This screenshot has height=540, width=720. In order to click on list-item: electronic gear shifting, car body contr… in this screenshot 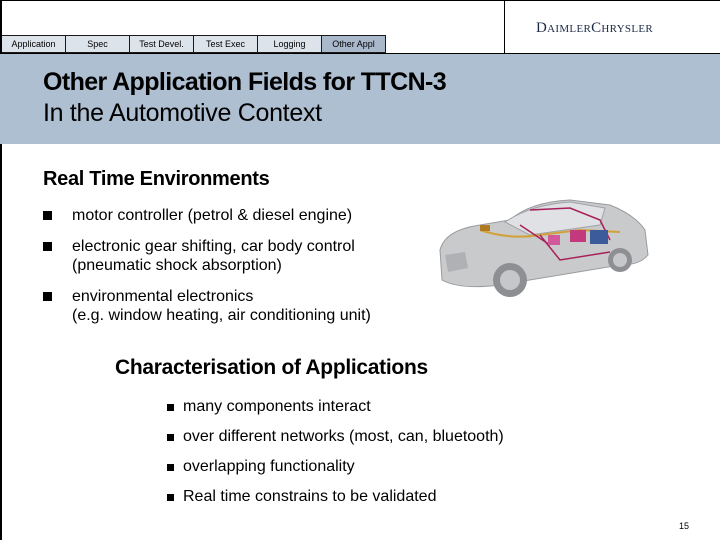, I will do `click(233, 256)`.